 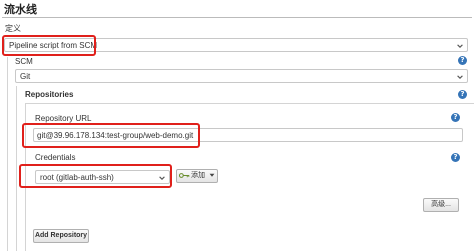 What do you see at coordinates (462, 94) in the screenshot?
I see `repositories-help-icon: ?` at bounding box center [462, 94].